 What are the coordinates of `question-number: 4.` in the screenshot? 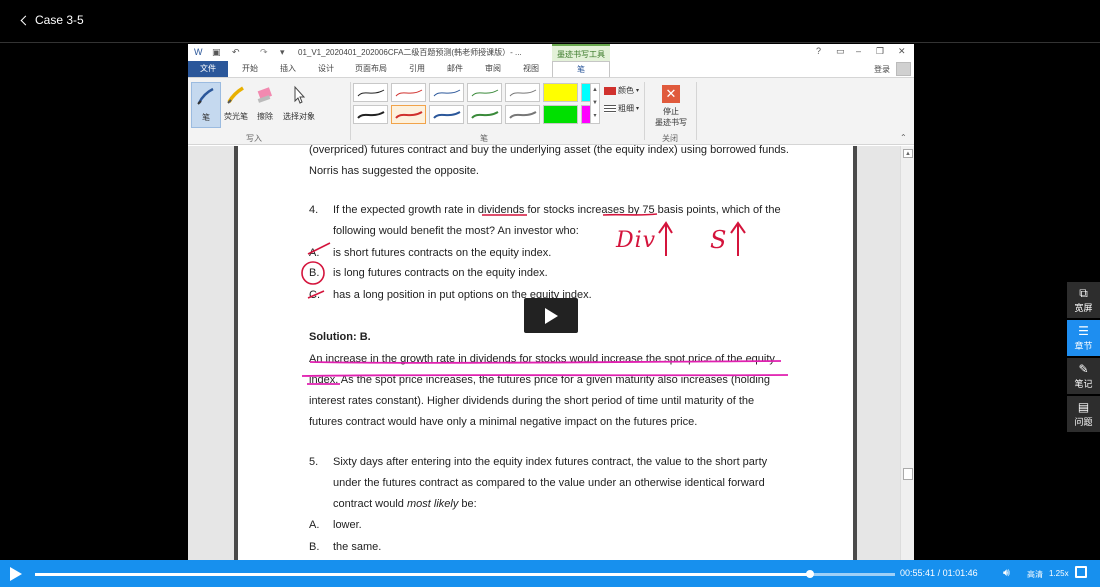 It's located at (314, 210).